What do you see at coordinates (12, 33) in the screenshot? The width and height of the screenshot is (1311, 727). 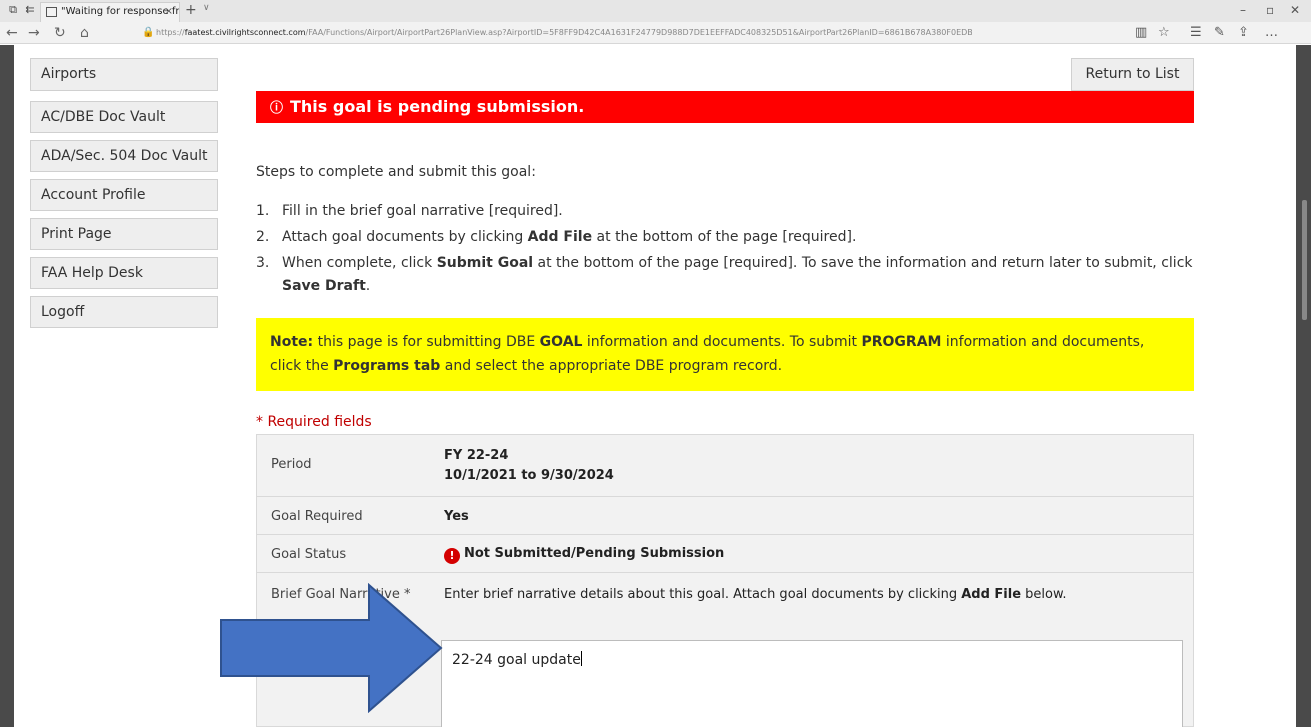 I see `back-icon: ←` at bounding box center [12, 33].